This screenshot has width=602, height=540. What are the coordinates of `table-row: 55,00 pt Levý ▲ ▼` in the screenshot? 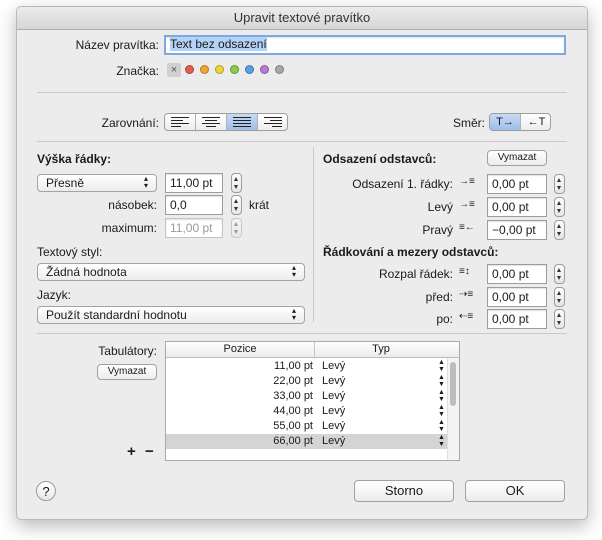 It's located at (307, 426).